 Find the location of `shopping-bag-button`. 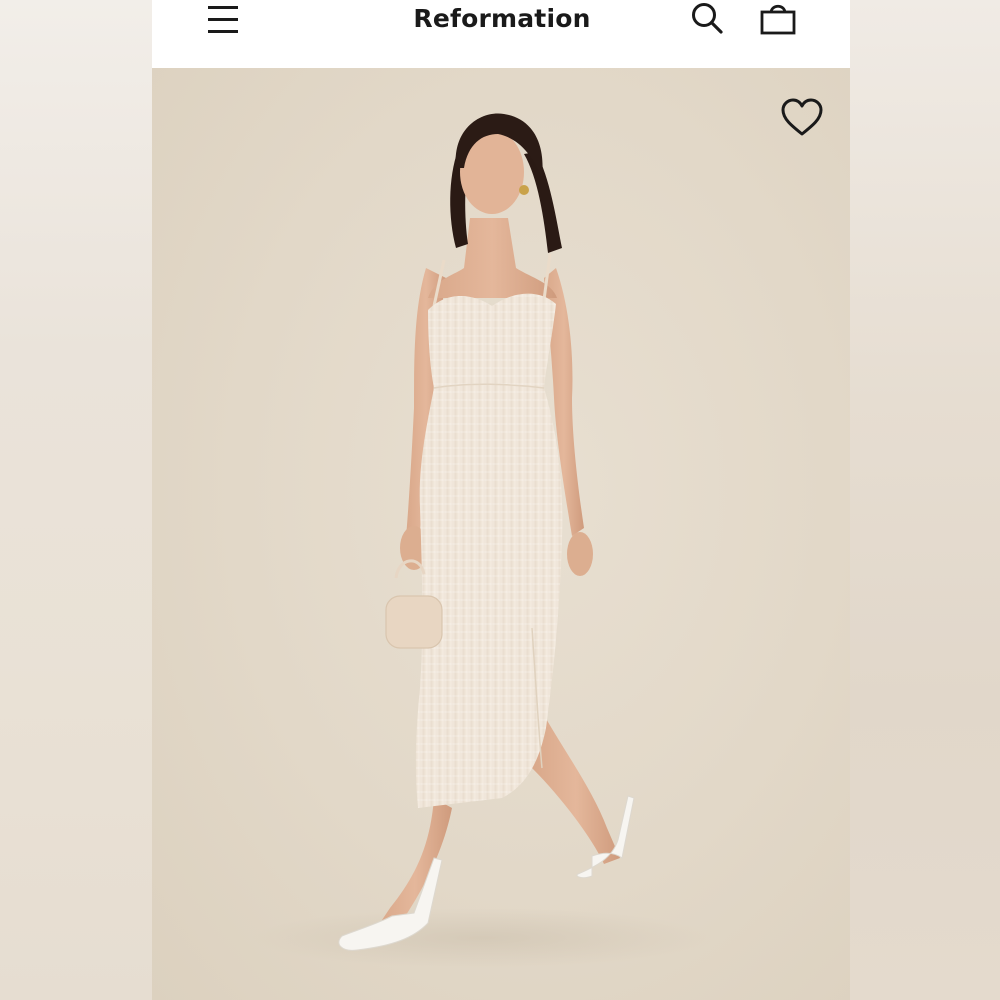

shopping-bag-button is located at coordinates (778, 20).